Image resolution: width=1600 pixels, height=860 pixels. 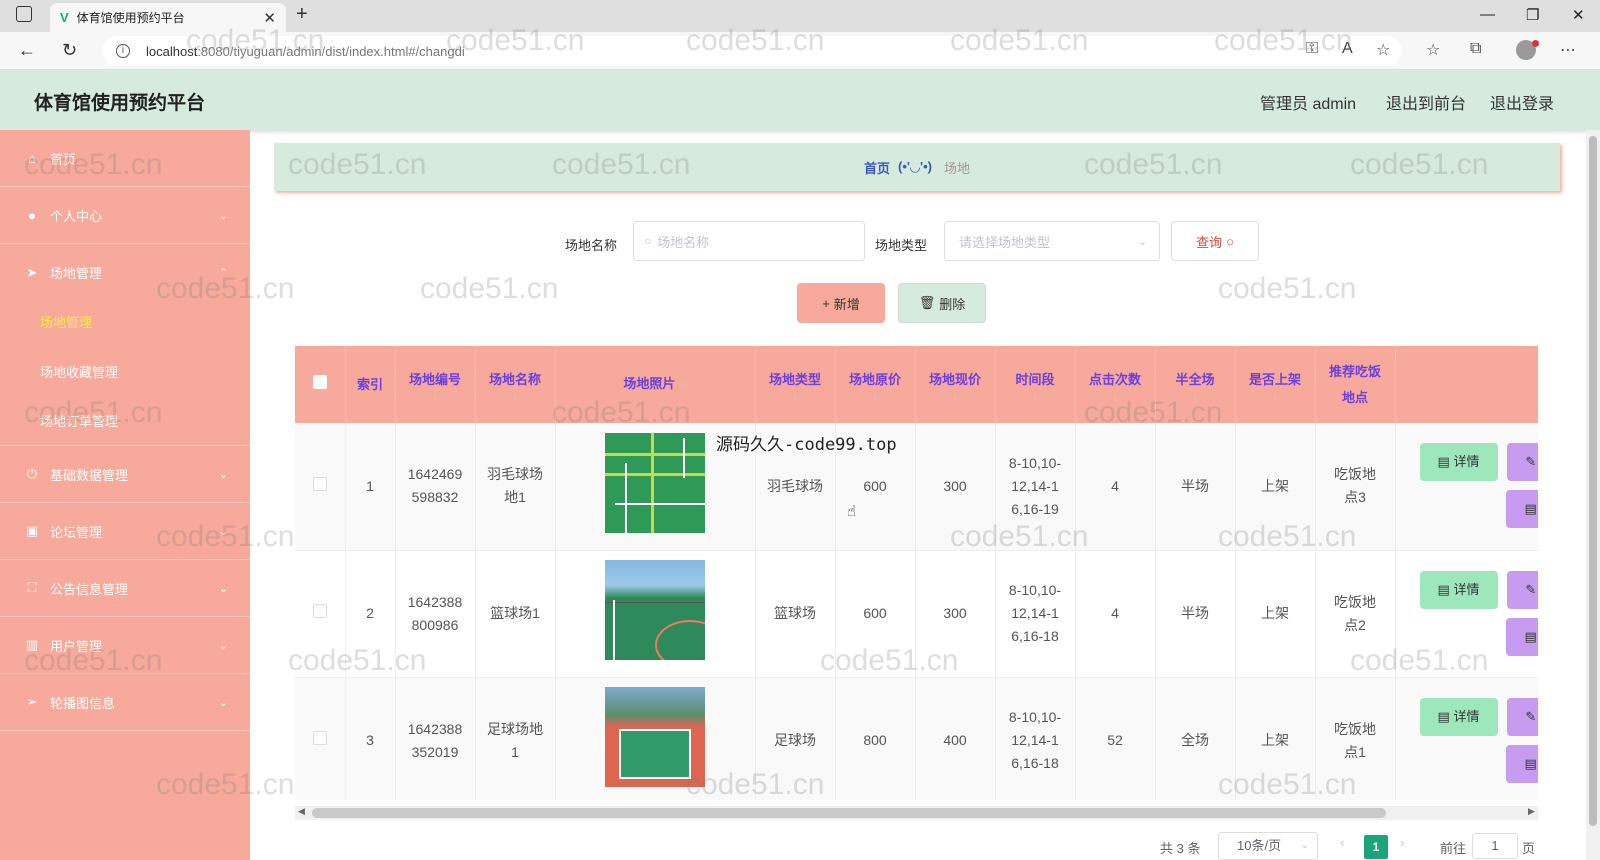 What do you see at coordinates (655, 610) in the screenshot?
I see `venue-photo-basketball` at bounding box center [655, 610].